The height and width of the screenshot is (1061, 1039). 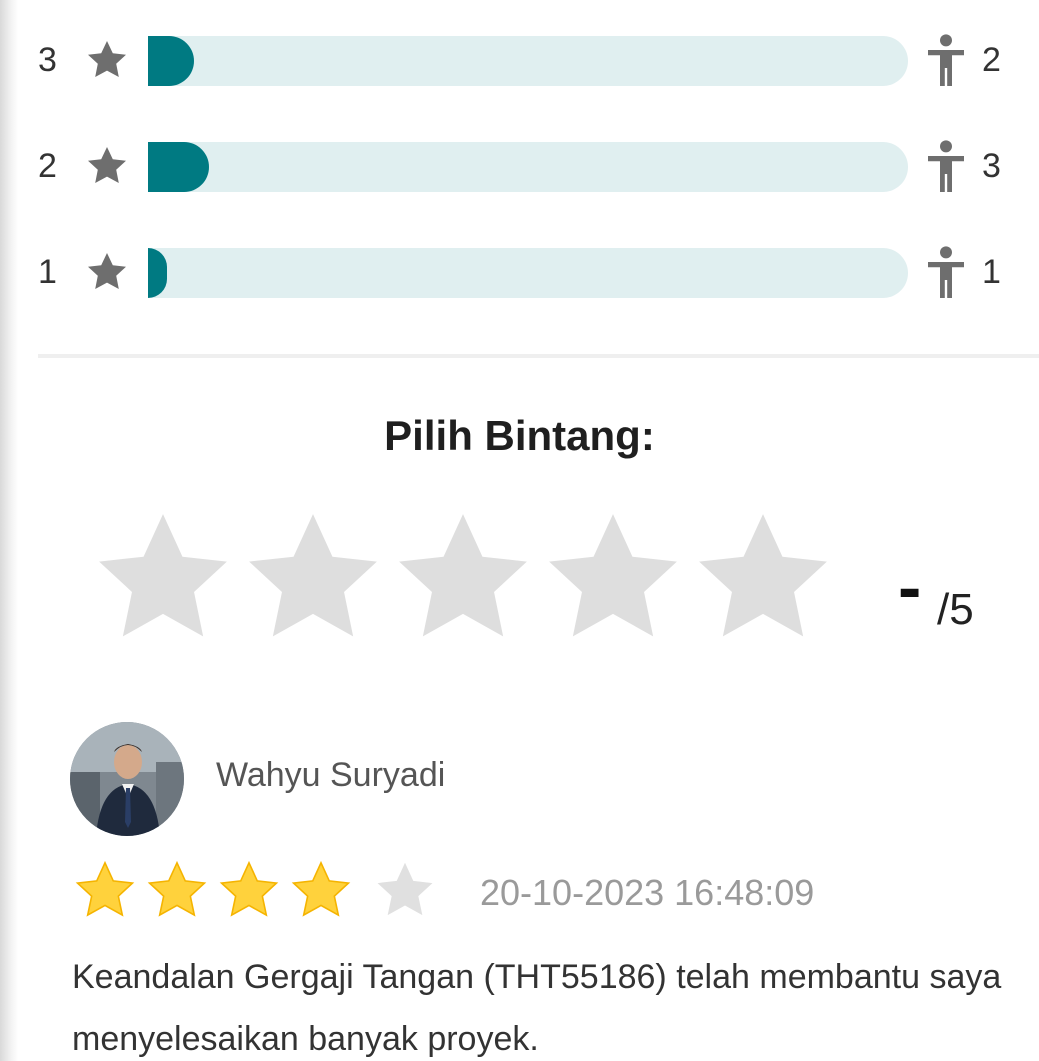 What do you see at coordinates (955, 609) in the screenshot?
I see `rating-max-label: /5` at bounding box center [955, 609].